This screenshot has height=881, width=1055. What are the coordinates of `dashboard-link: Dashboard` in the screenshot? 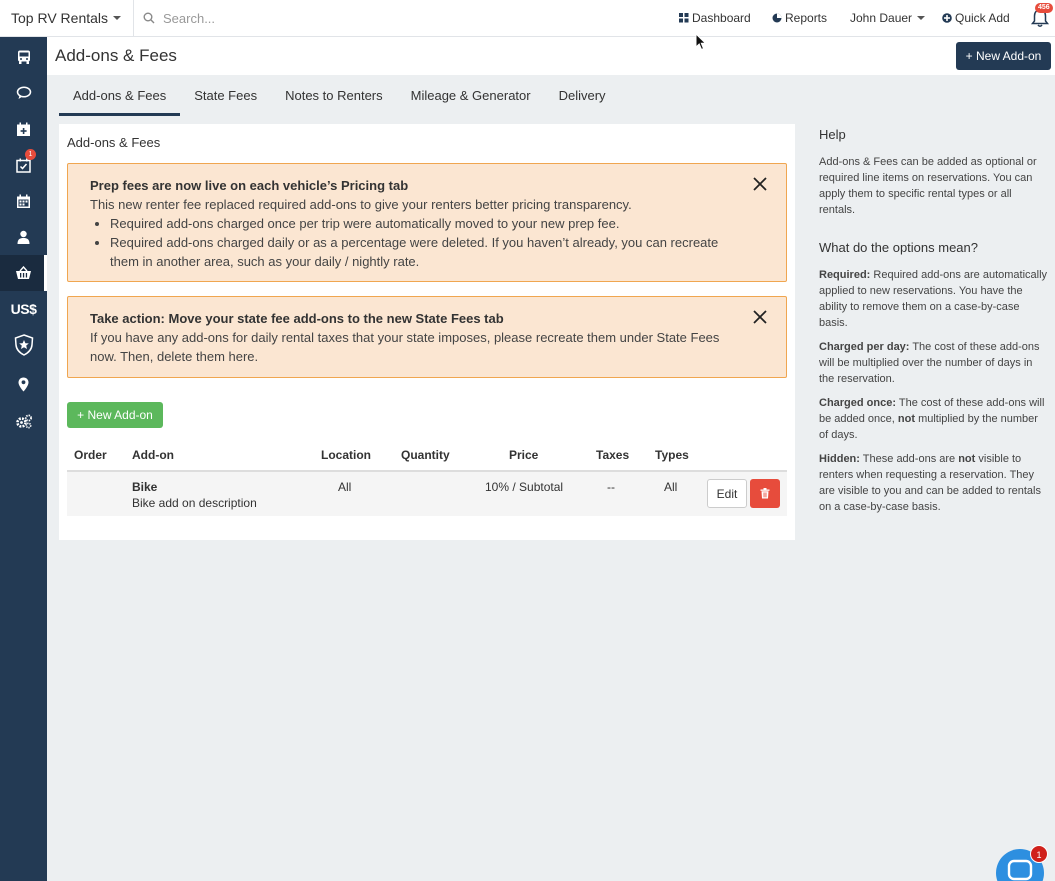 It's located at (715, 18).